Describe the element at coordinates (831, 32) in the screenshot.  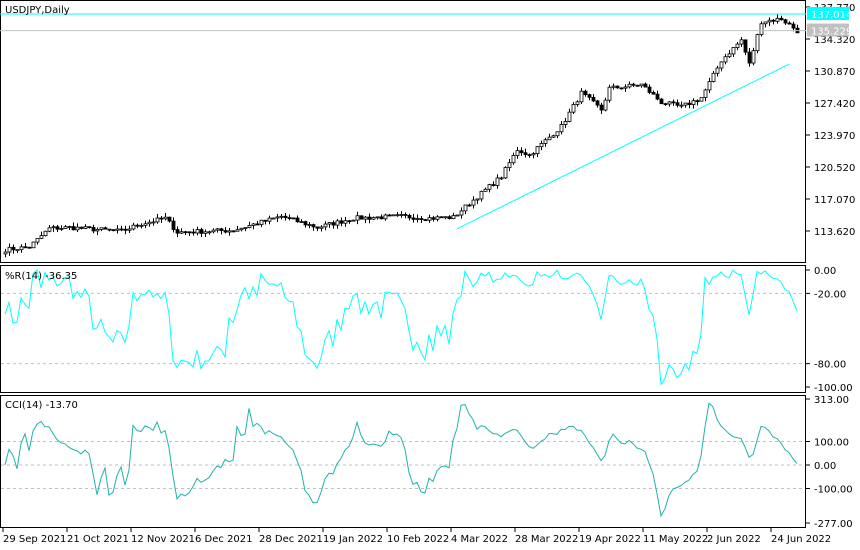
I see `current-price-label: 135.229` at that location.